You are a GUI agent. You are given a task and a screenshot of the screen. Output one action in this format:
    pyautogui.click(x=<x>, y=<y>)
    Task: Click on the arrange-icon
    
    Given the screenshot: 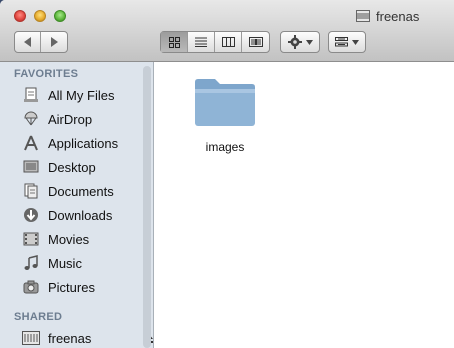 What is the action you would take?
    pyautogui.click(x=341, y=42)
    